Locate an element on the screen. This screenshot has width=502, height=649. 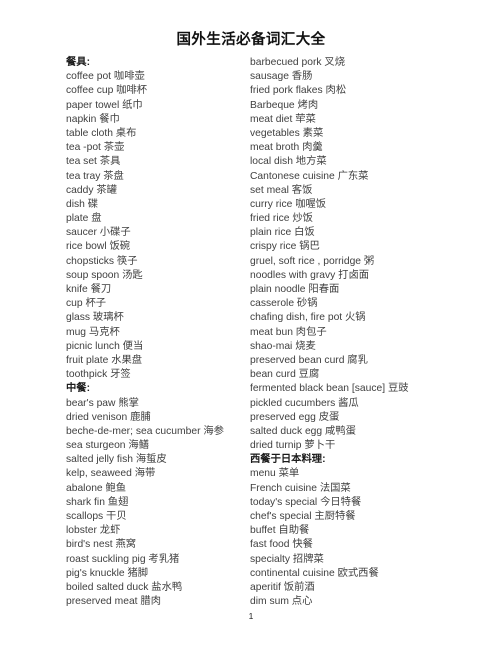
vocabulary-entry: salted jelly fish 海蜇皮 is located at coordinates (116, 460).